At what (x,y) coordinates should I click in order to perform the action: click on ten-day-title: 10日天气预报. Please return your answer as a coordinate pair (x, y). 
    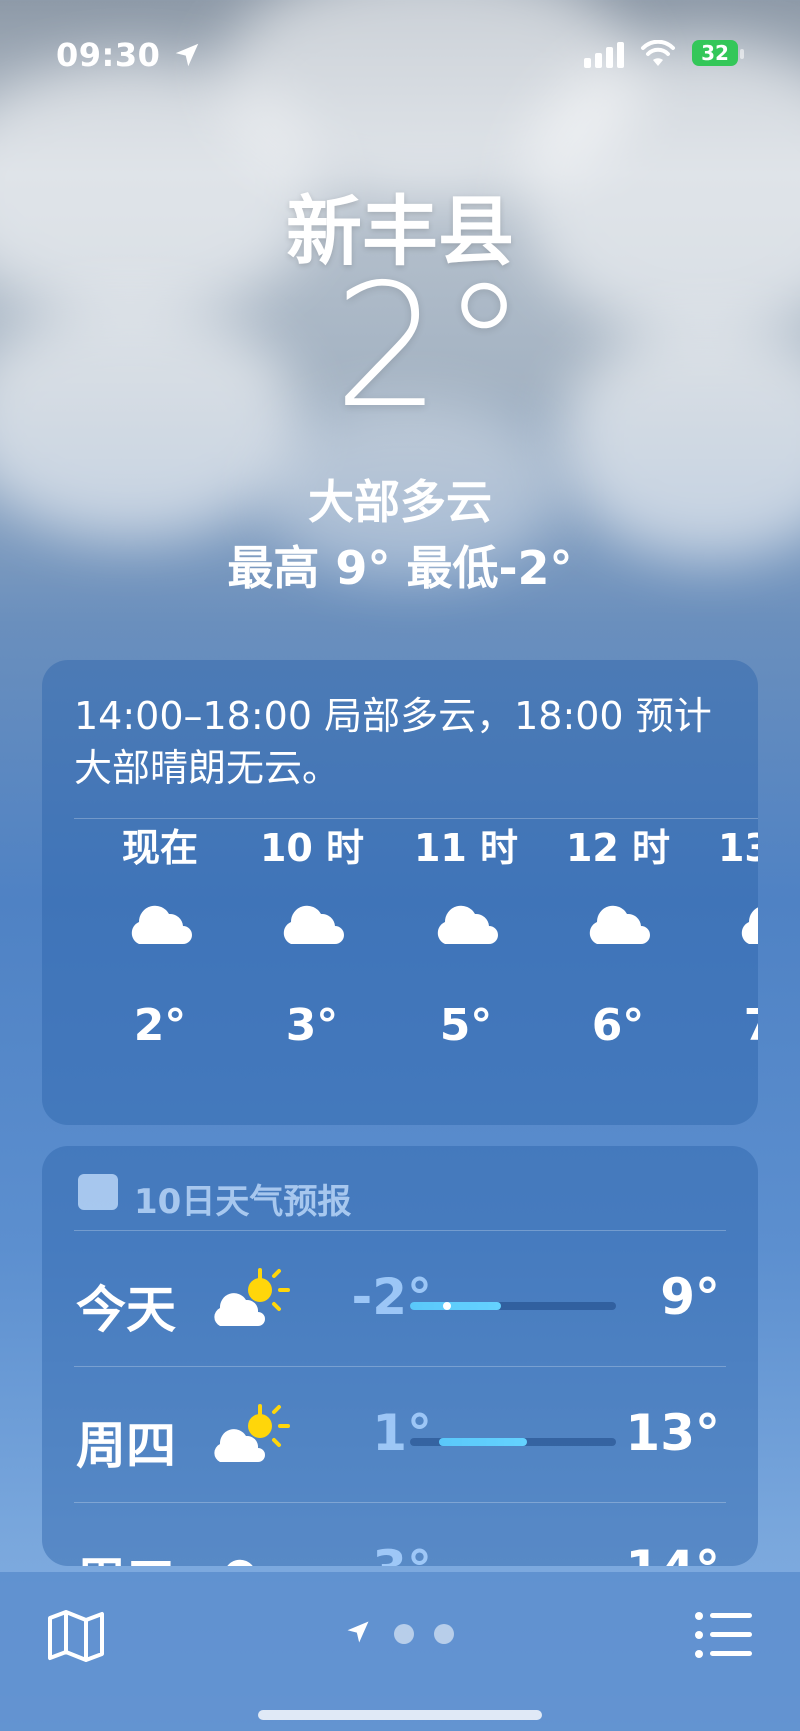
    Looking at the image, I should click on (243, 1202).